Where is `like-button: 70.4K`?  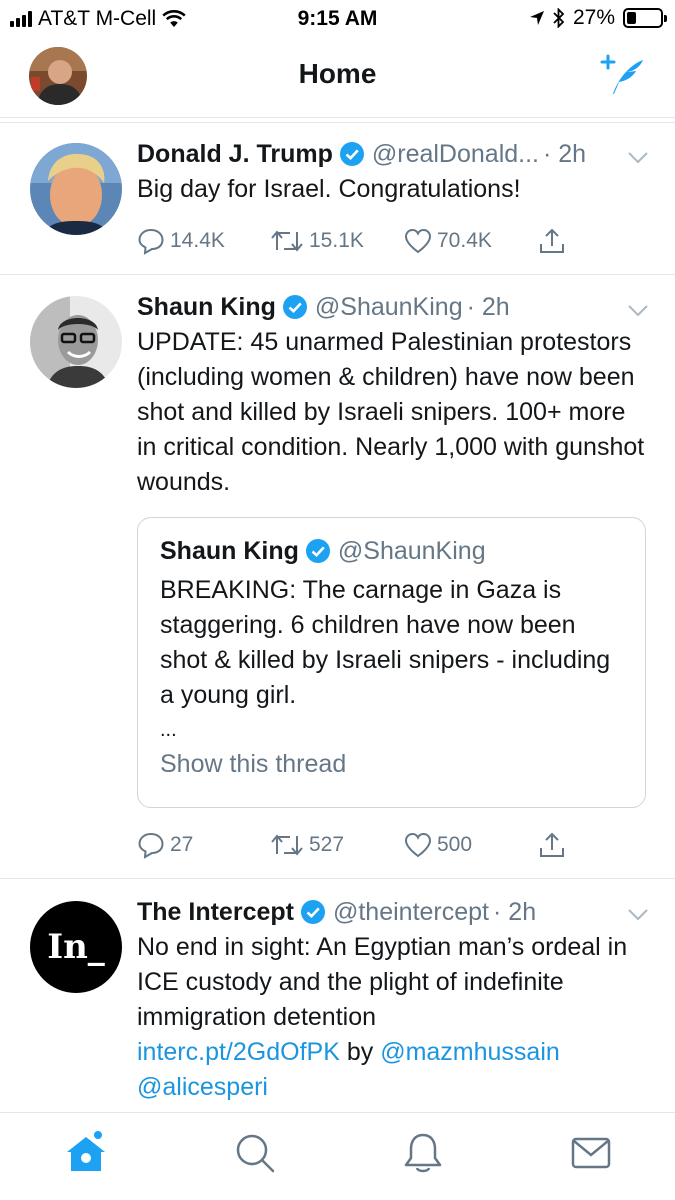 like-button: 70.4K is located at coordinates (471, 241).